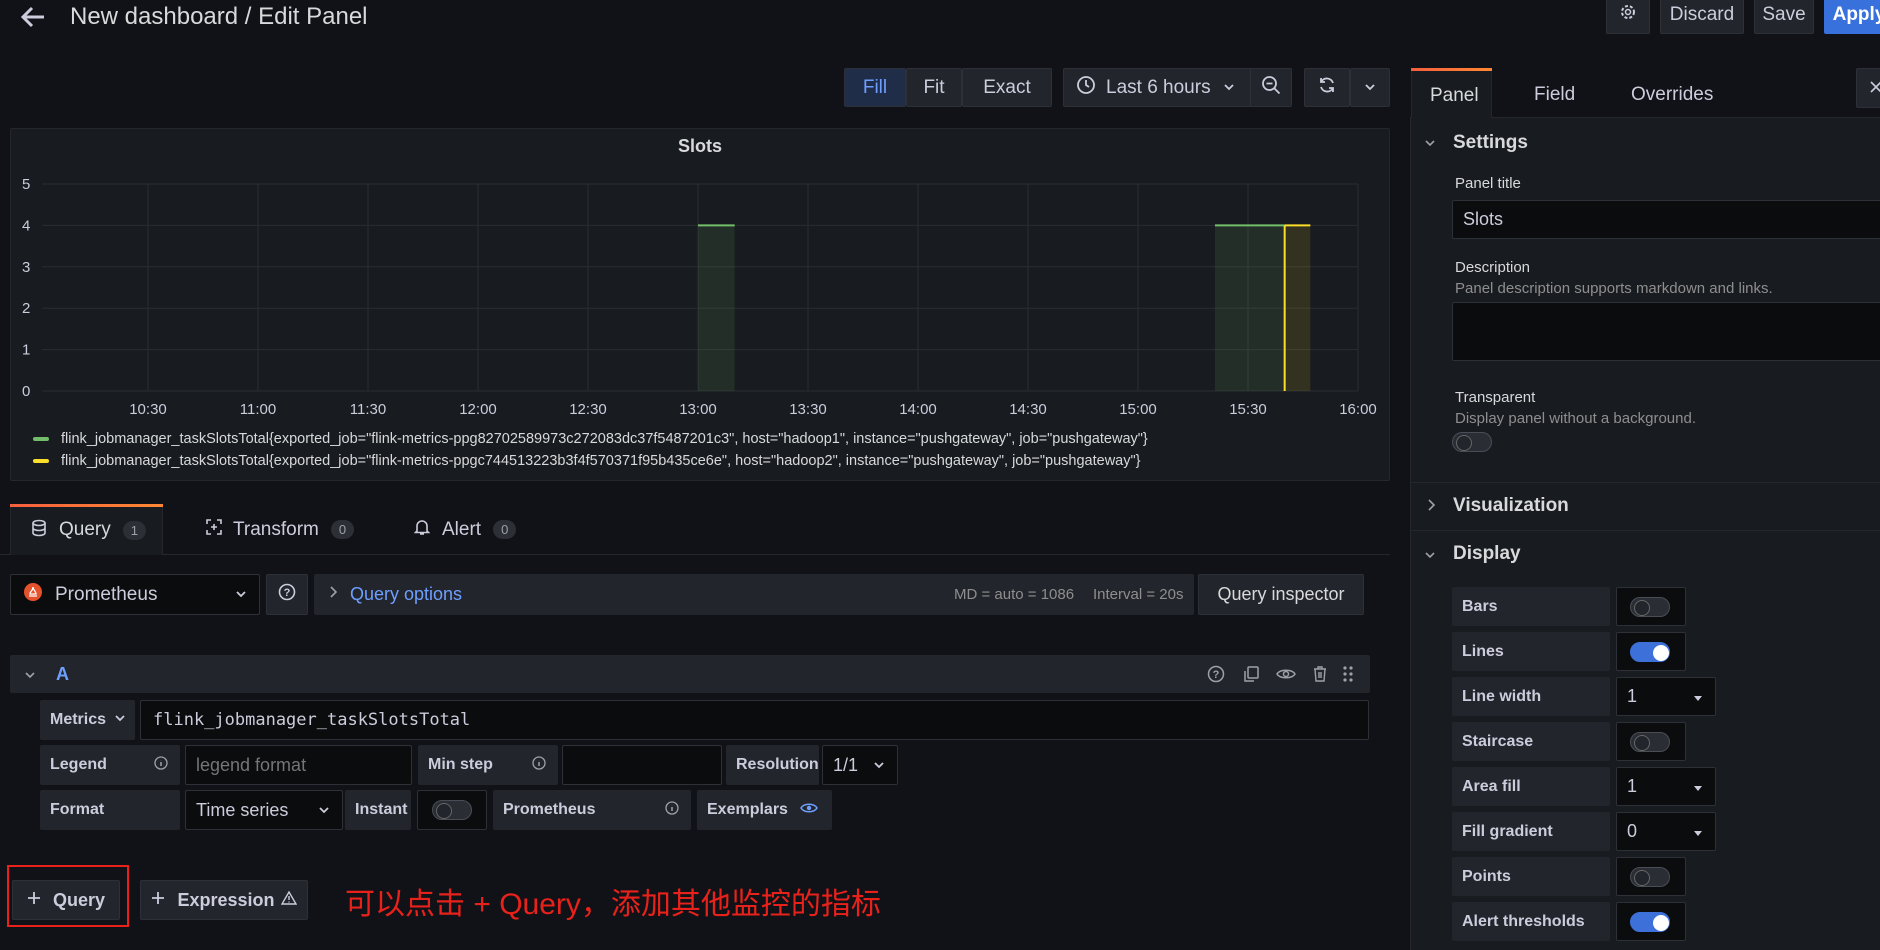  I want to click on min-step-input, so click(642, 765).